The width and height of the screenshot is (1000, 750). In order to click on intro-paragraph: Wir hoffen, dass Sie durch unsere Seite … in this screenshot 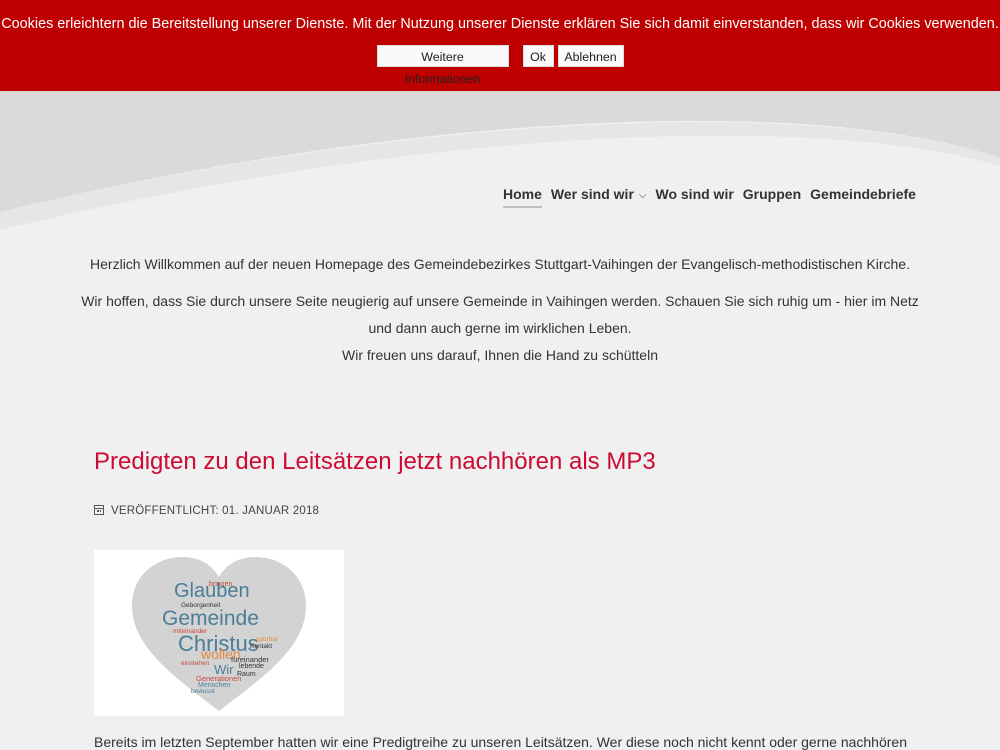, I will do `click(500, 315)`.